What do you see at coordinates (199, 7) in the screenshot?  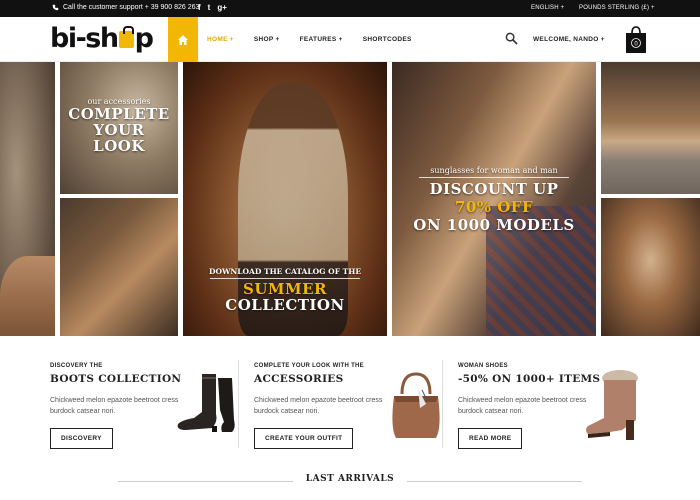 I see `facebook-icon: f` at bounding box center [199, 7].